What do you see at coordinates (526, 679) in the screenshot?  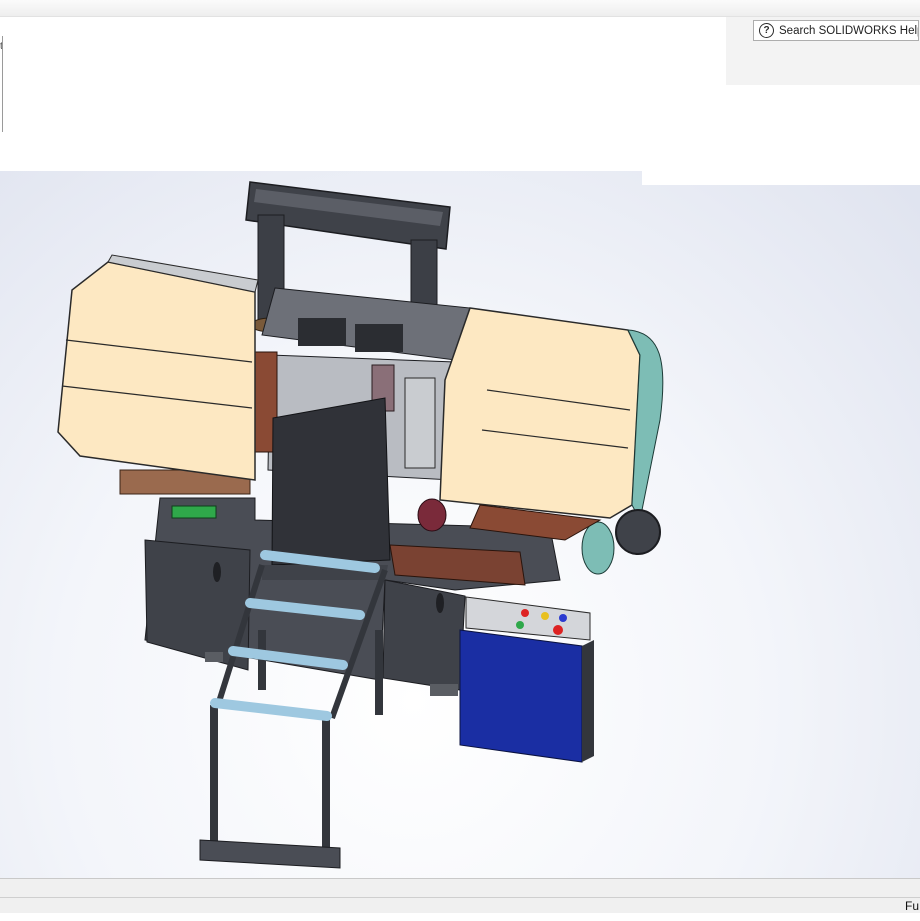 I see `control-cabinet` at bounding box center [526, 679].